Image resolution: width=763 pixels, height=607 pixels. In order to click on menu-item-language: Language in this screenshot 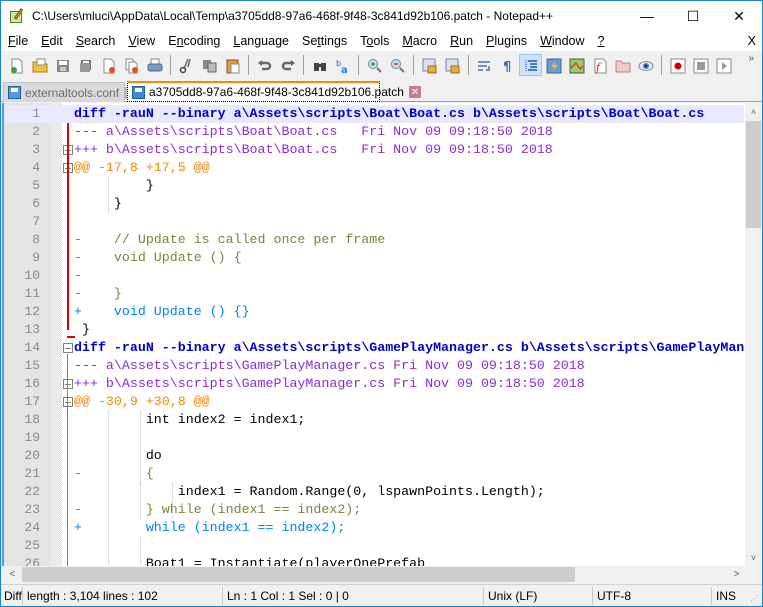, I will do `click(260, 41)`.